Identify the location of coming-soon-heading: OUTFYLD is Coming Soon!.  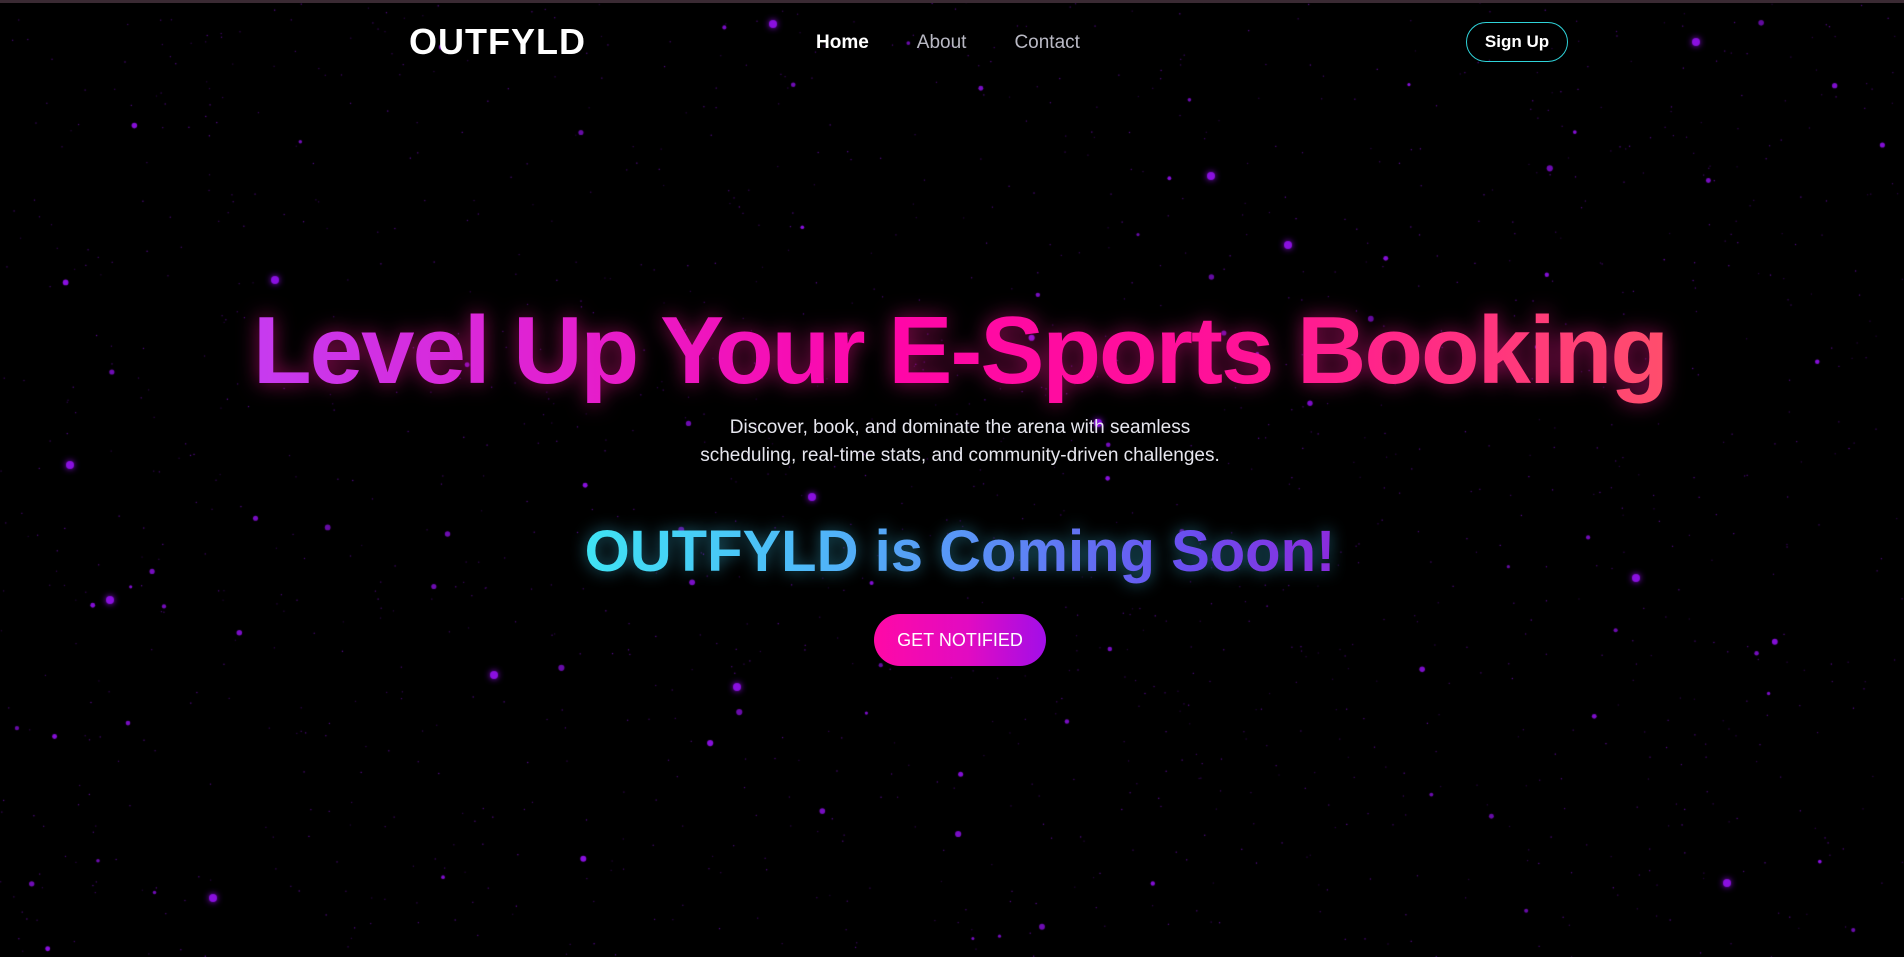
(952, 552).